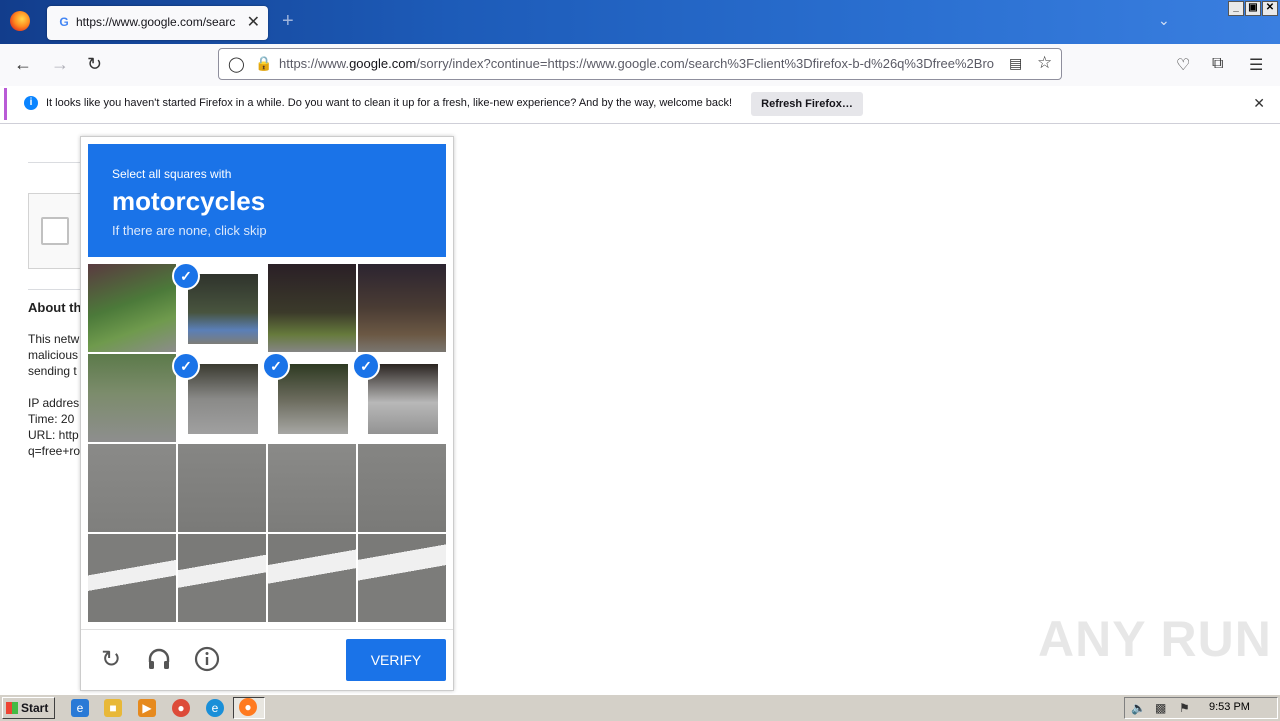 The height and width of the screenshot is (721, 1280). I want to click on reload-challenge-icon: ↻, so click(111, 660).